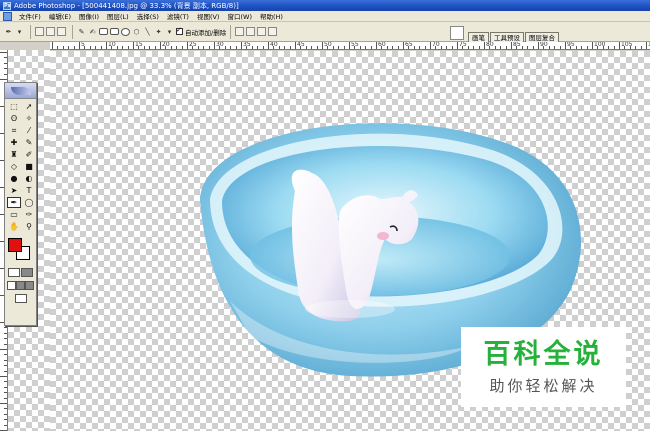  I want to click on eyedropper-tool-icon: ✑, so click(29, 214).